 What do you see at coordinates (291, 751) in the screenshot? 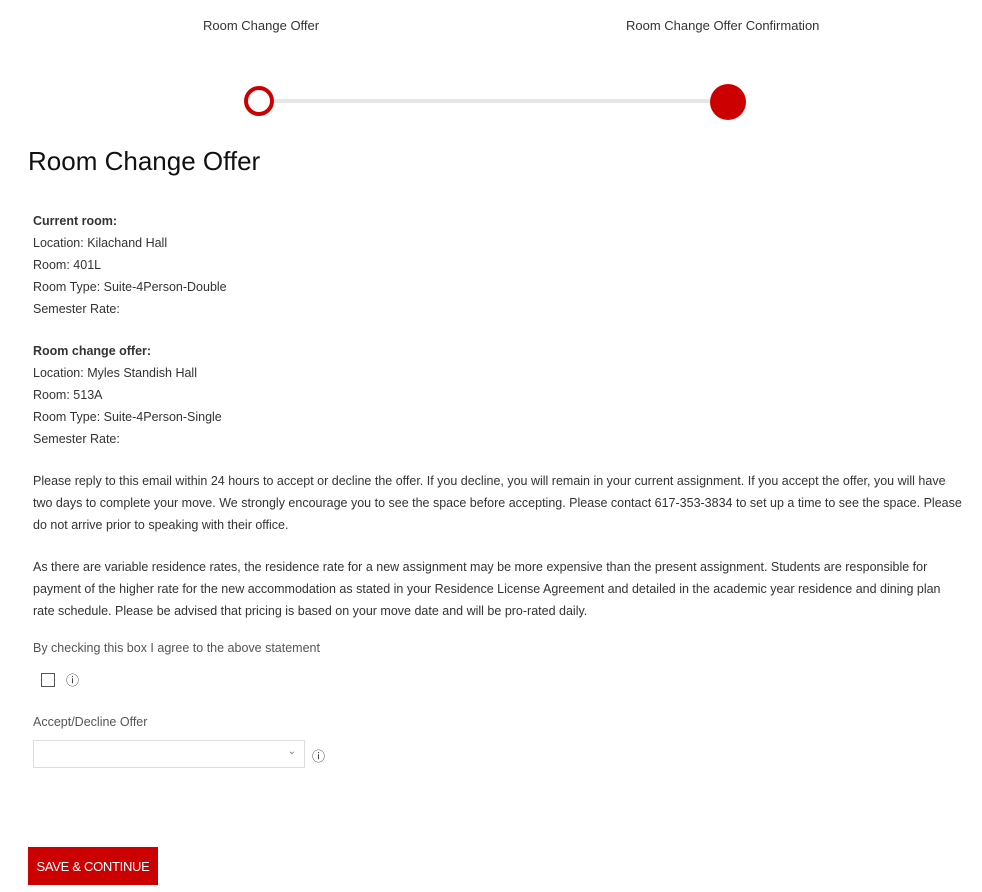
I see `chevron-down-icon: ⌄` at bounding box center [291, 751].